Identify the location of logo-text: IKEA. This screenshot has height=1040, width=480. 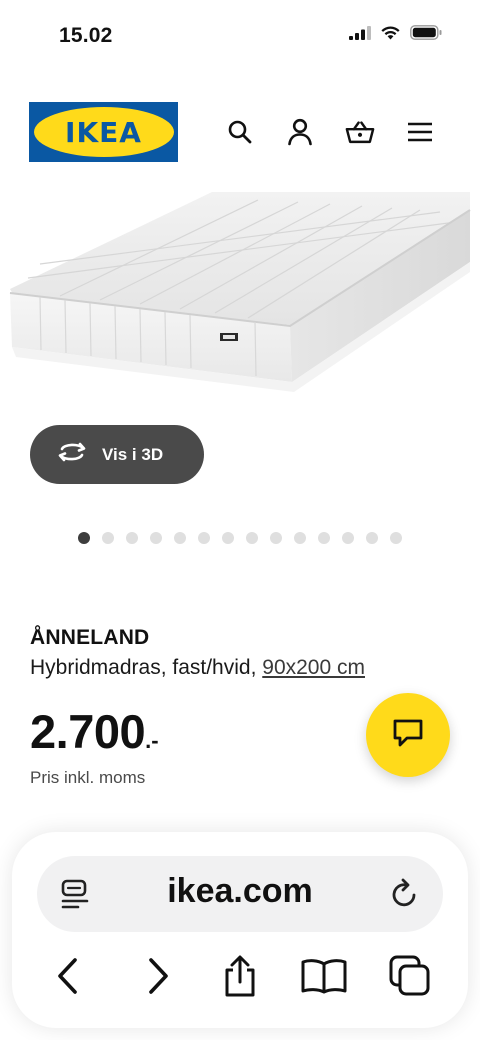
(103, 132).